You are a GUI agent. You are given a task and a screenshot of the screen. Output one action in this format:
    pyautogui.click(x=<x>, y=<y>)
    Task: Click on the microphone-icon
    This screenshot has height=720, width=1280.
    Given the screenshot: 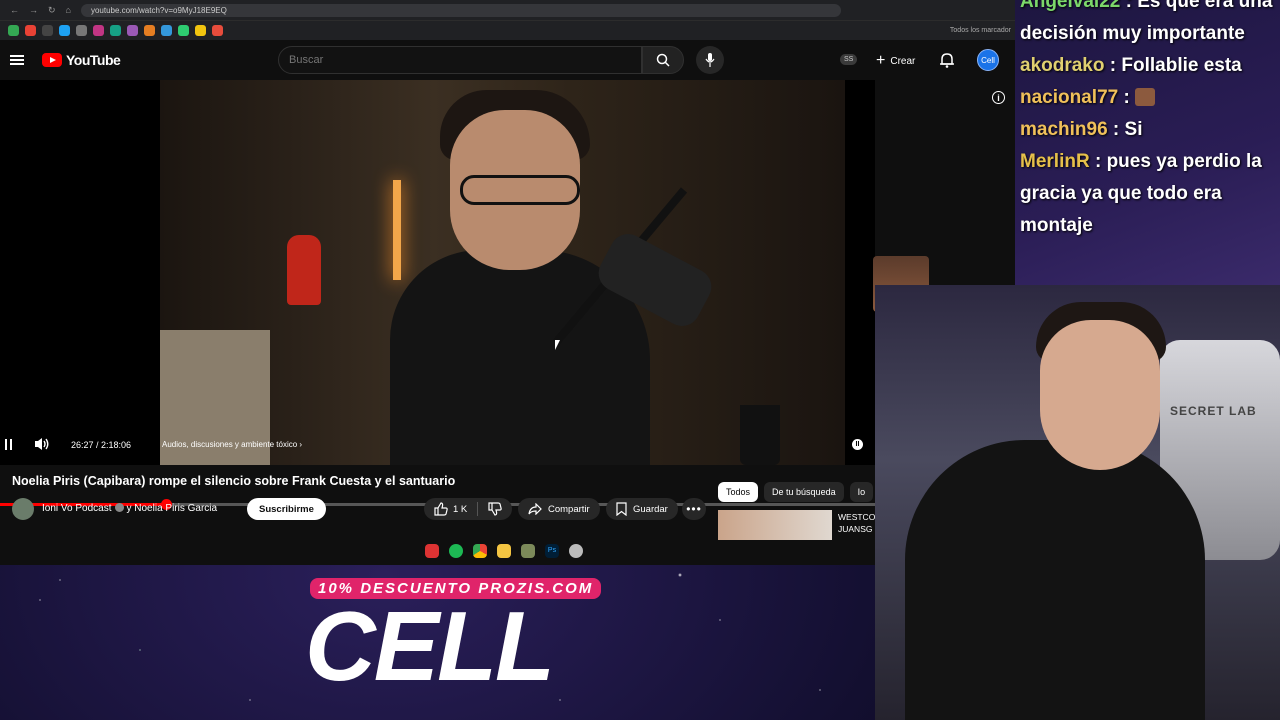 What is the action you would take?
    pyautogui.click(x=710, y=60)
    